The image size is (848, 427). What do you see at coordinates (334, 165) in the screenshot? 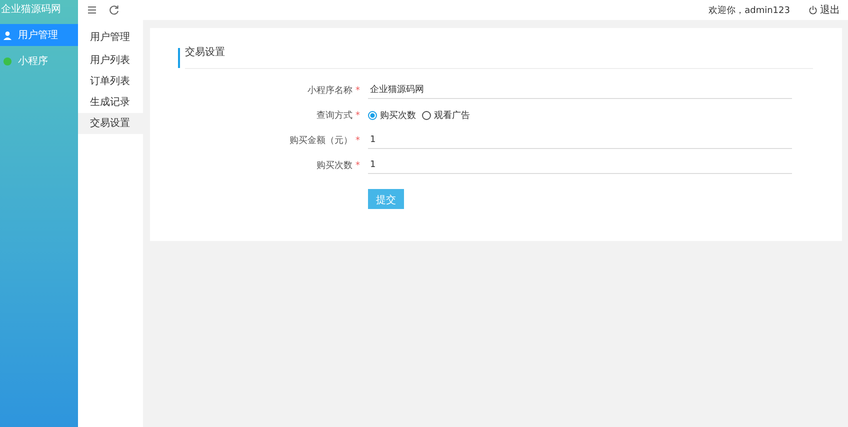
I see `field-label: 购买次数` at bounding box center [334, 165].